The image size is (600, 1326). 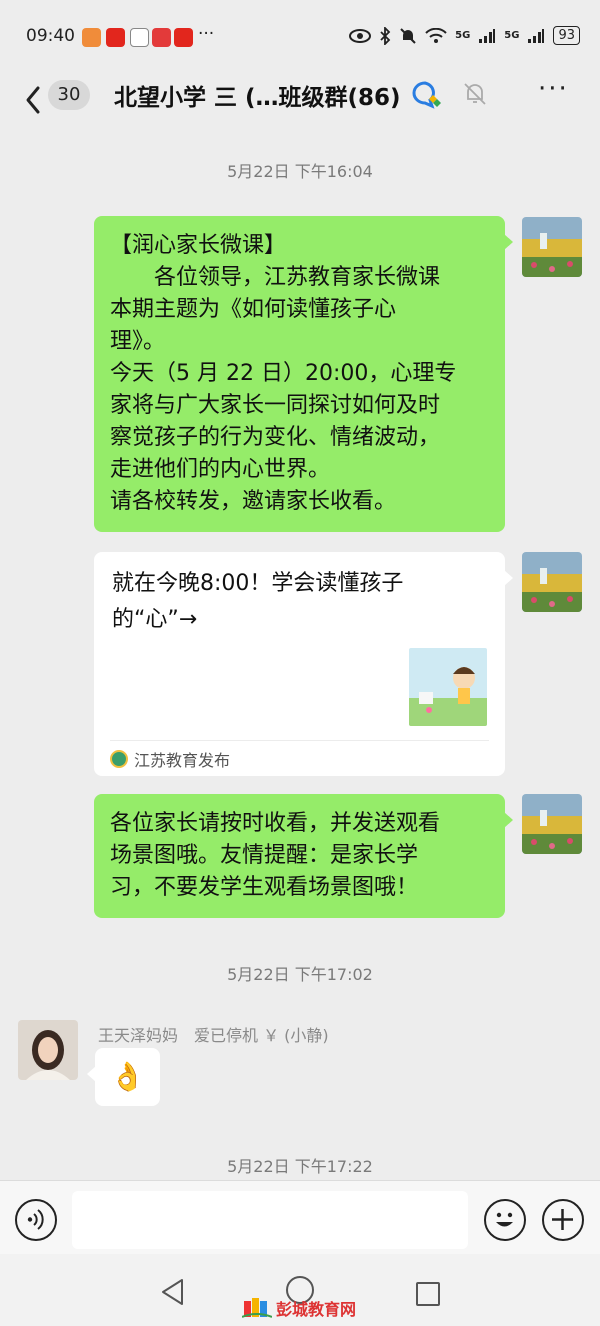 What do you see at coordinates (161, 37) in the screenshot?
I see `mail-notif-icon` at bounding box center [161, 37].